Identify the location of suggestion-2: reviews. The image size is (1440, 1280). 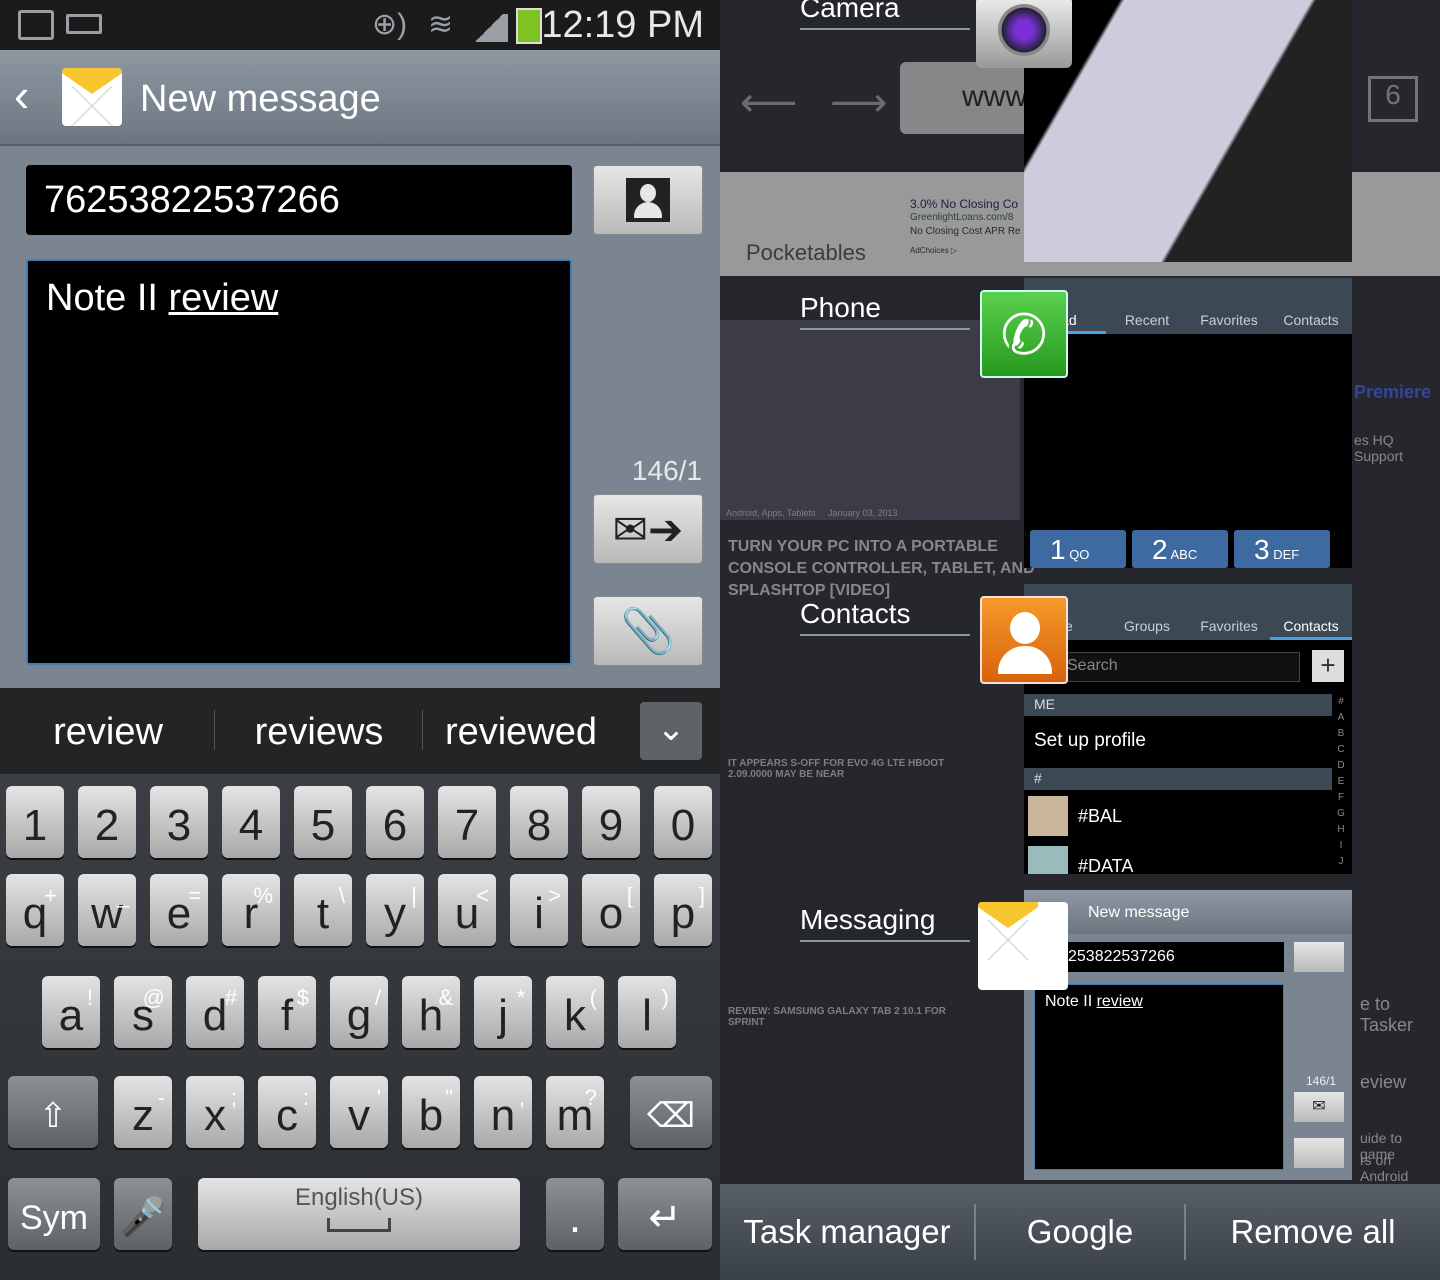
(319, 731).